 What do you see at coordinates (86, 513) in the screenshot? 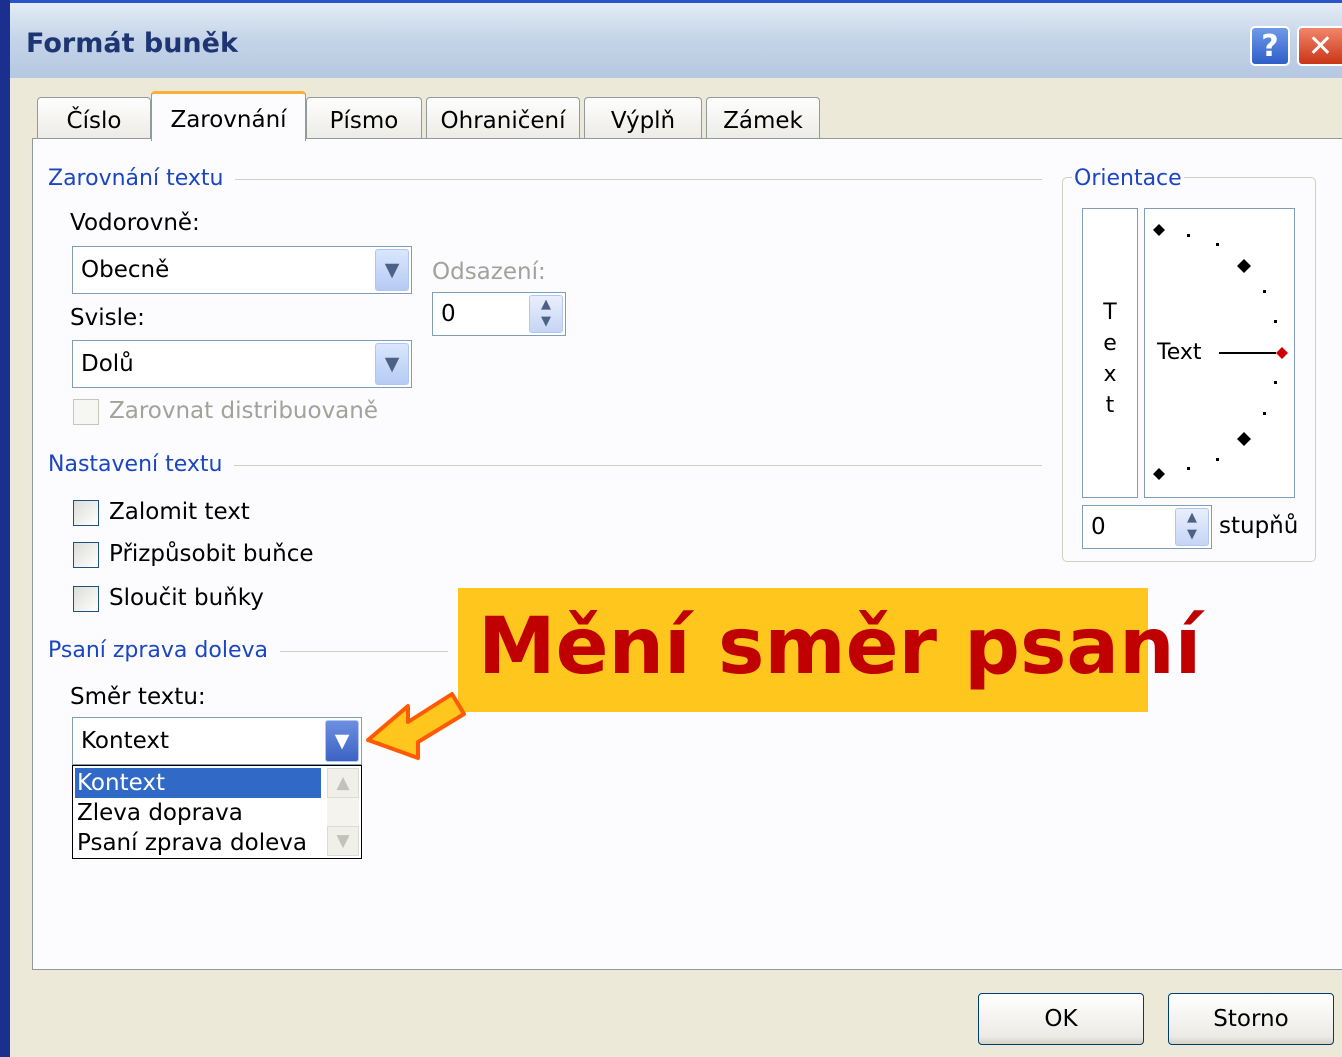
I see `wrap-text-checkbox` at bounding box center [86, 513].